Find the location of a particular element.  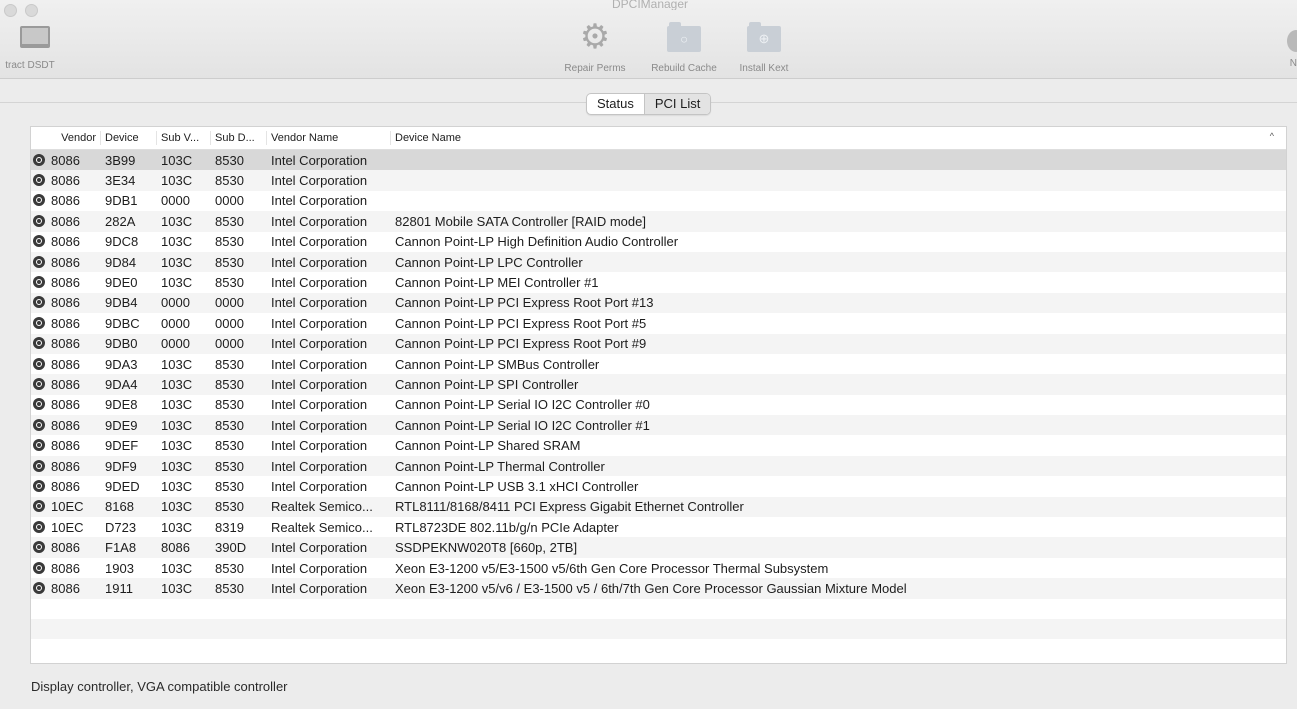

minimize-window-button is located at coordinates (31, 10).